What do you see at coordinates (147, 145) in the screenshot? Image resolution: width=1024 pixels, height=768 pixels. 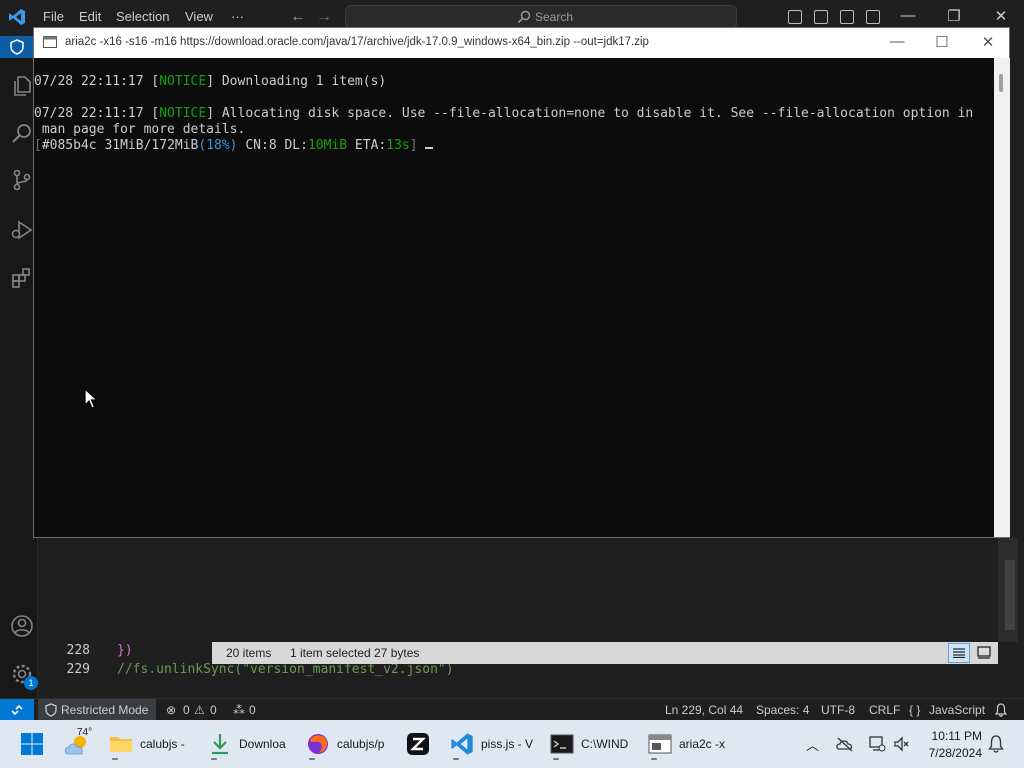 I see `downloaded-size: 31MiB/172MiB` at bounding box center [147, 145].